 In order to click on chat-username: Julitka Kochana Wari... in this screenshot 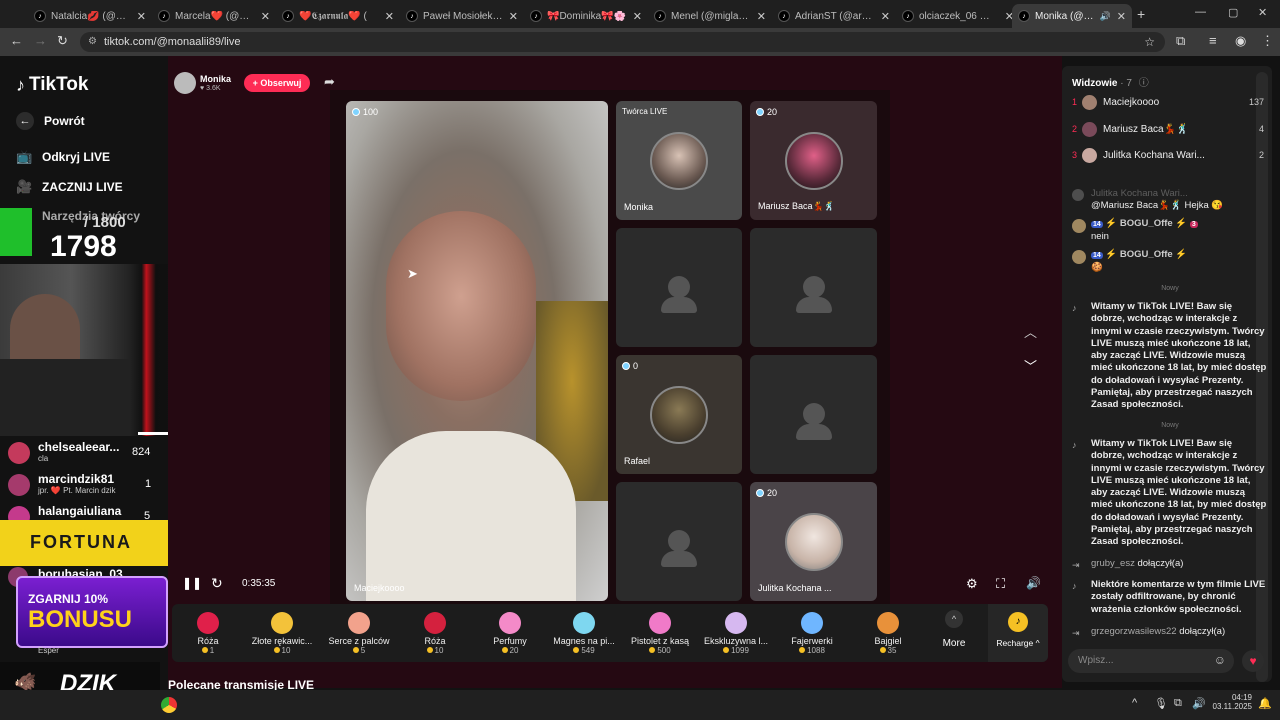, I will do `click(1139, 193)`.